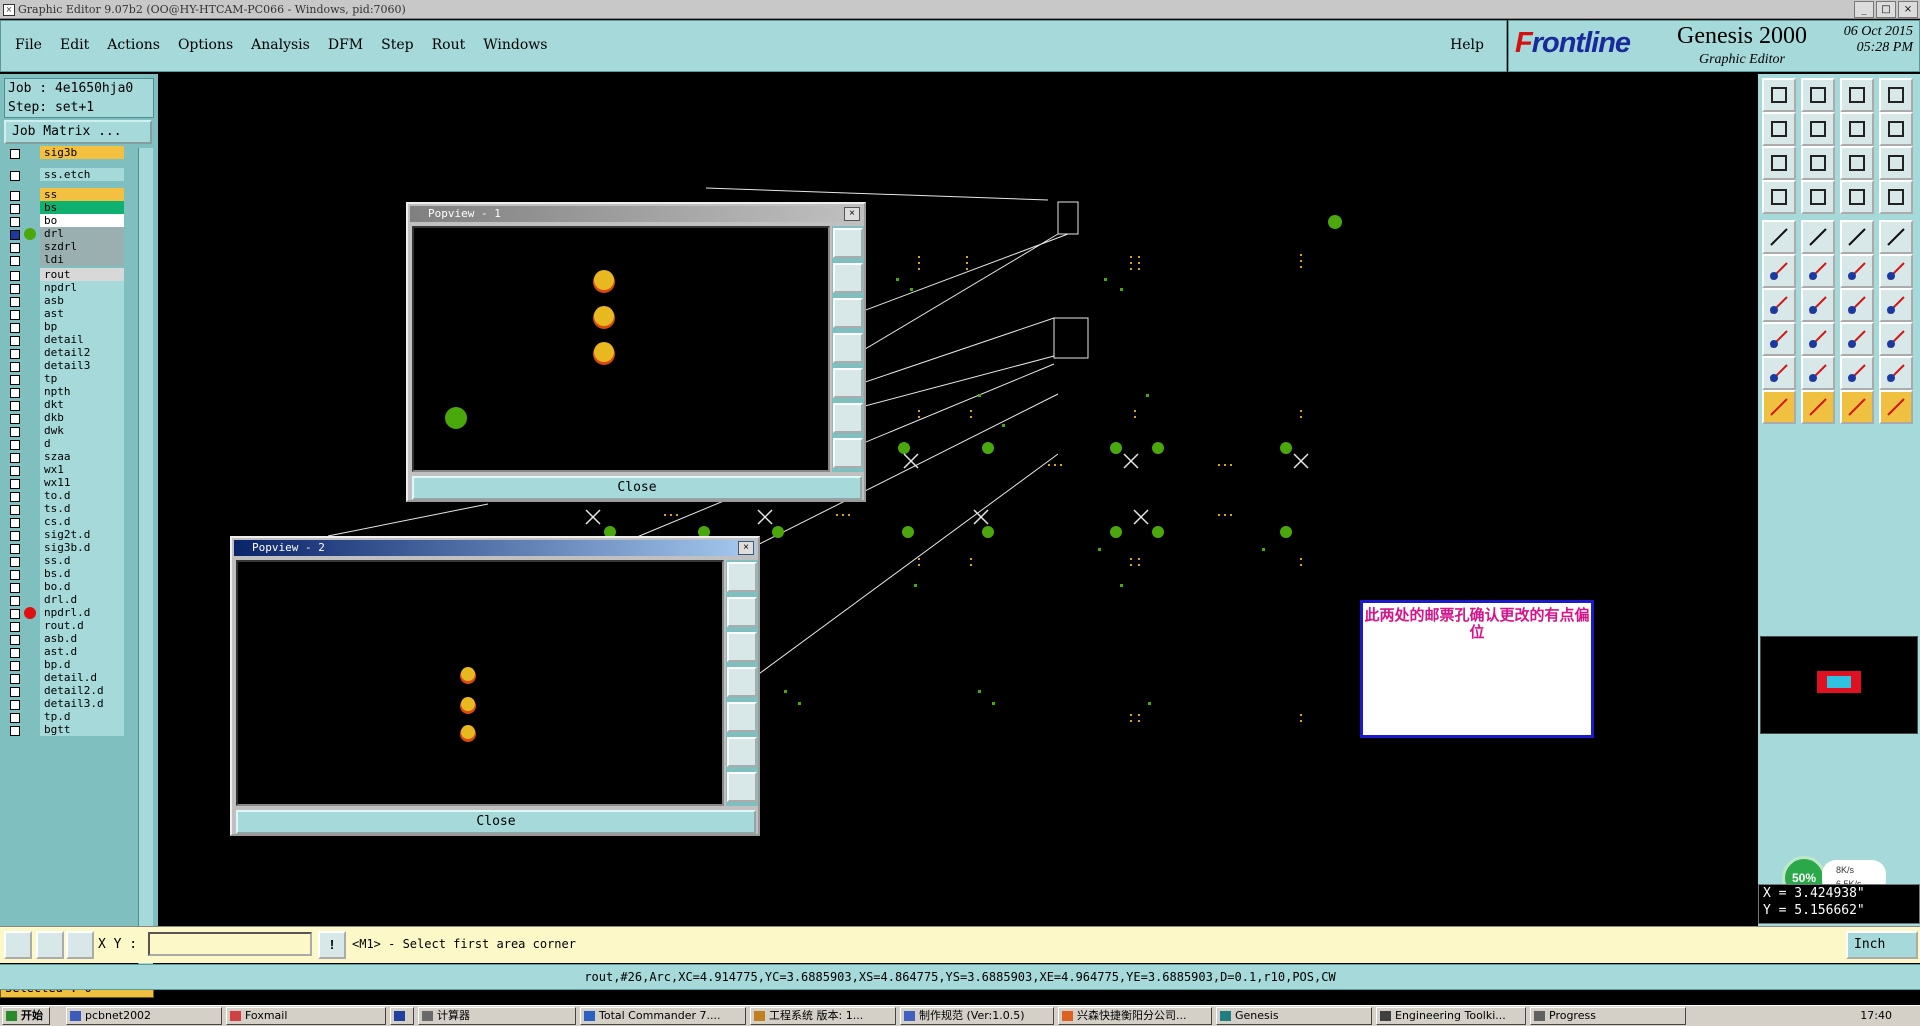  Describe the element at coordinates (1779, 373) in the screenshot. I see `arc-icon` at that location.